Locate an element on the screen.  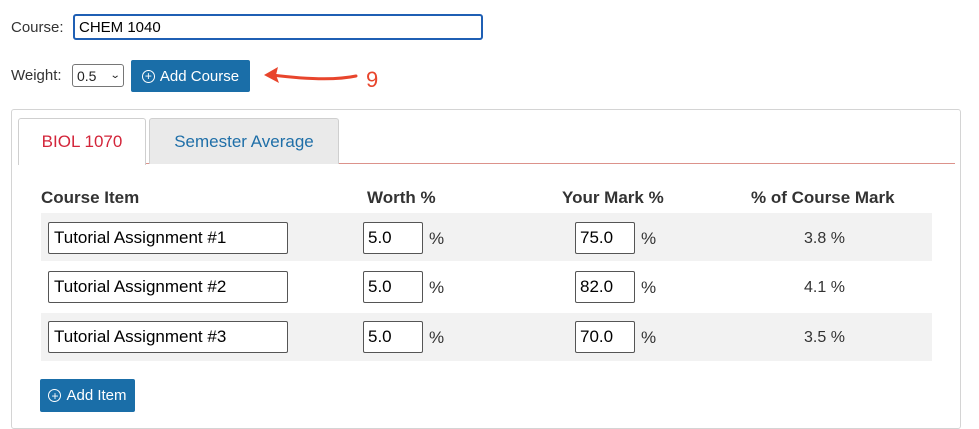
mark-input: 75.0 is located at coordinates (605, 238).